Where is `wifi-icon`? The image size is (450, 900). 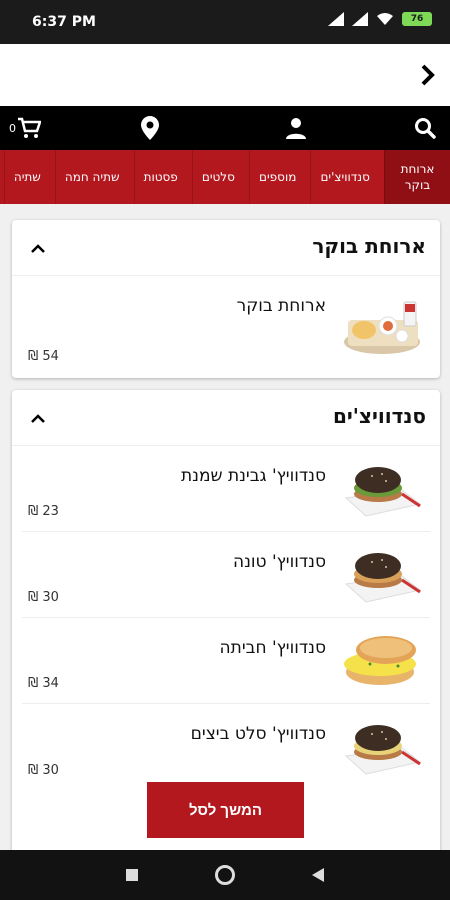 wifi-icon is located at coordinates (385, 19).